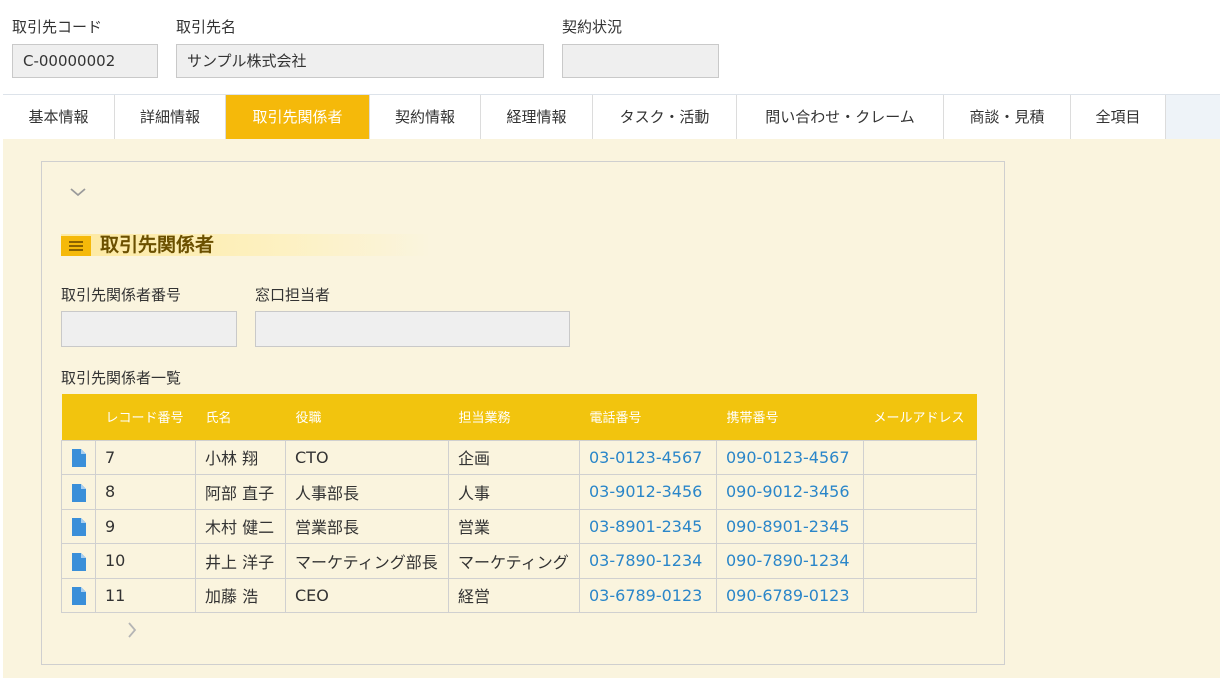 The width and height of the screenshot is (1220, 678). I want to click on duty-cell: 企画, so click(514, 457).